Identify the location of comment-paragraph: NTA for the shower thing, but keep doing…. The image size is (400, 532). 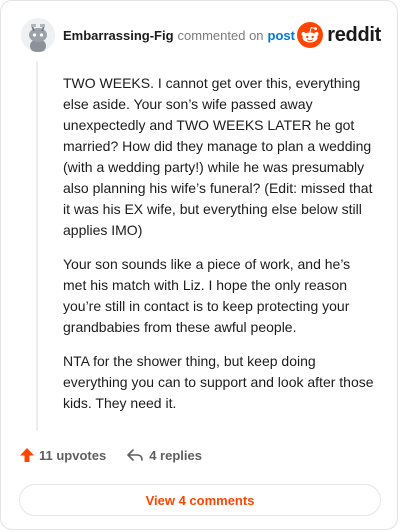
(218, 382).